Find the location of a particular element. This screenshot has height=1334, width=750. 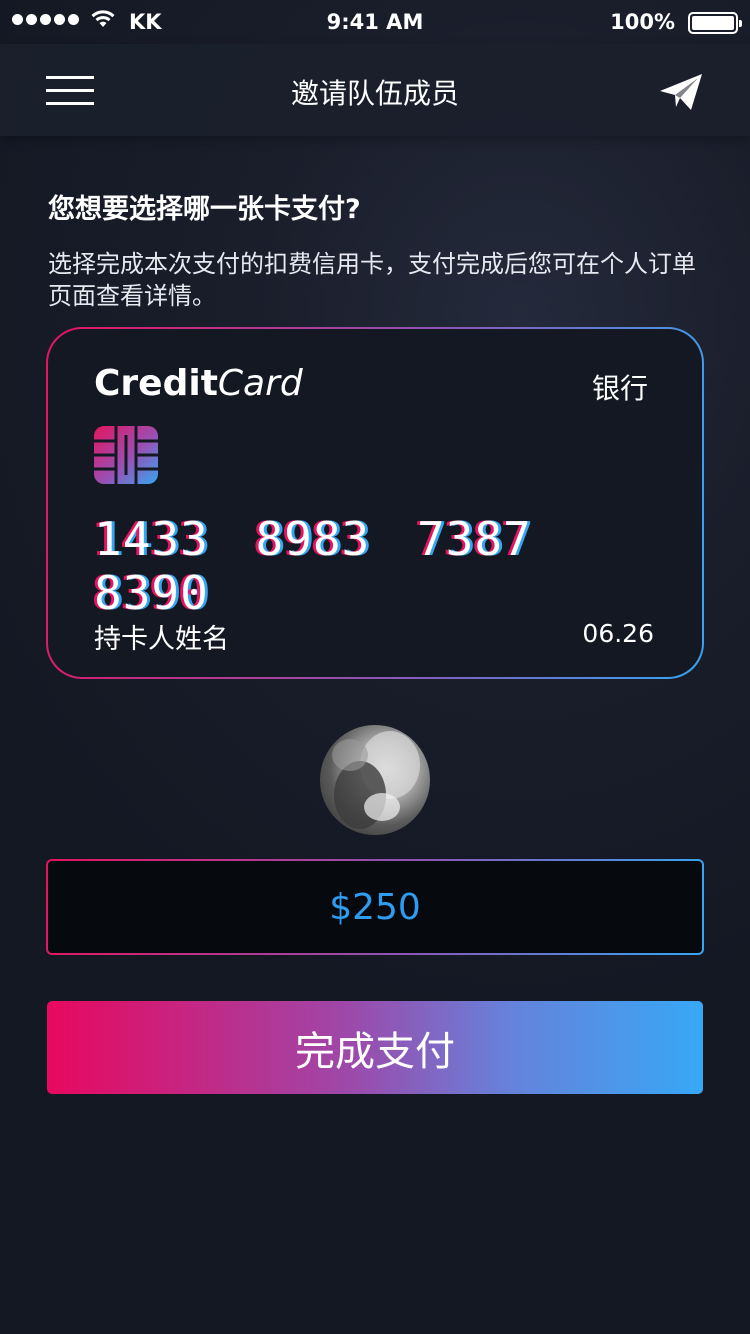

avatar-image is located at coordinates (376, 780).